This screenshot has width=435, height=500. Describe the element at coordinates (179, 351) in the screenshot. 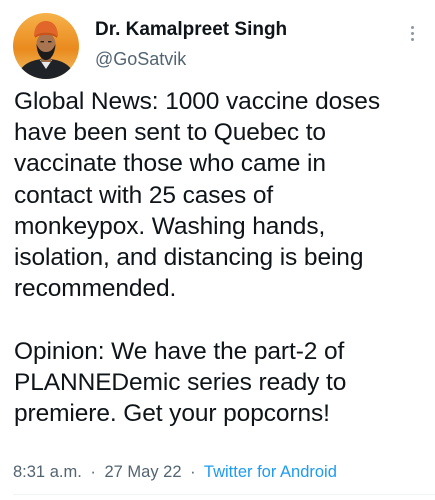

I see `tweet-line: Opinion: We have the part-2 of` at that location.